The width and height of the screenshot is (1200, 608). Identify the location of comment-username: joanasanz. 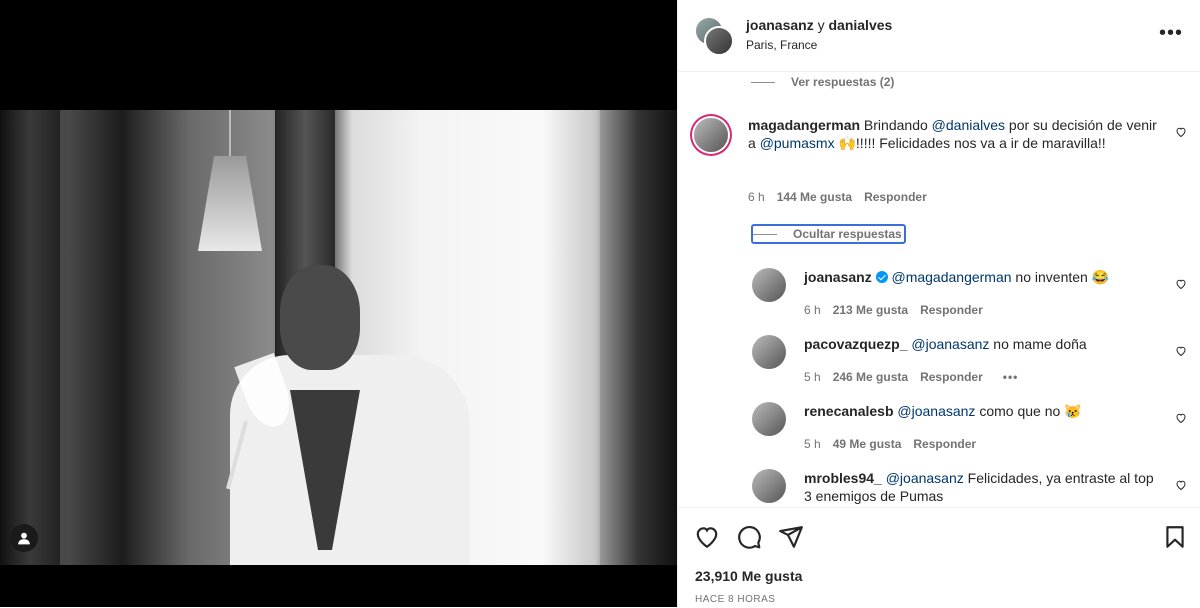
(838, 277).